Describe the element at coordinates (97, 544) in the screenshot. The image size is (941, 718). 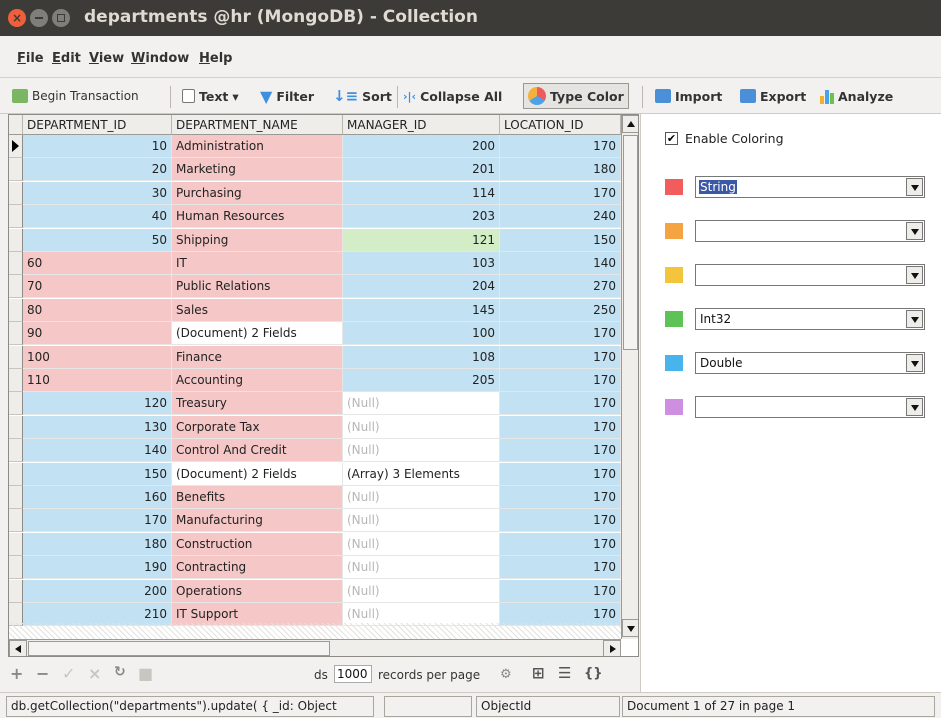
I see `cell-department-id: 180` at that location.